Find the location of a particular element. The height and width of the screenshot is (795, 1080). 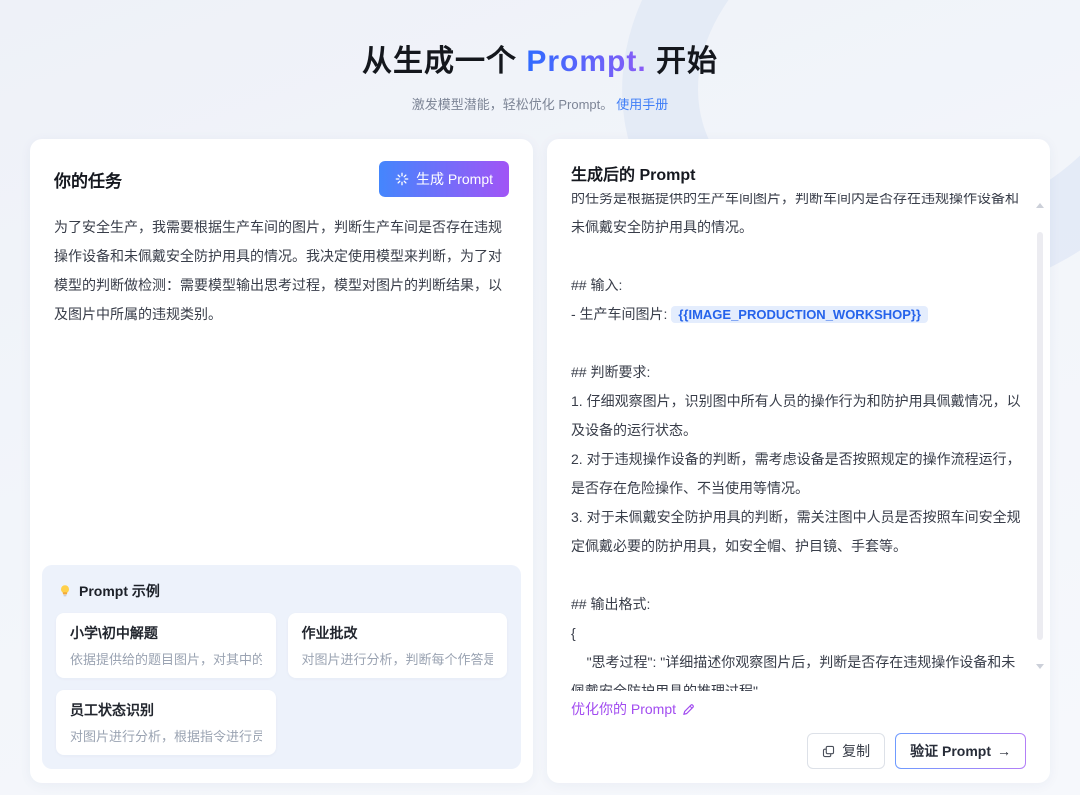

page-title-suffix: 开始 is located at coordinates (682, 61).